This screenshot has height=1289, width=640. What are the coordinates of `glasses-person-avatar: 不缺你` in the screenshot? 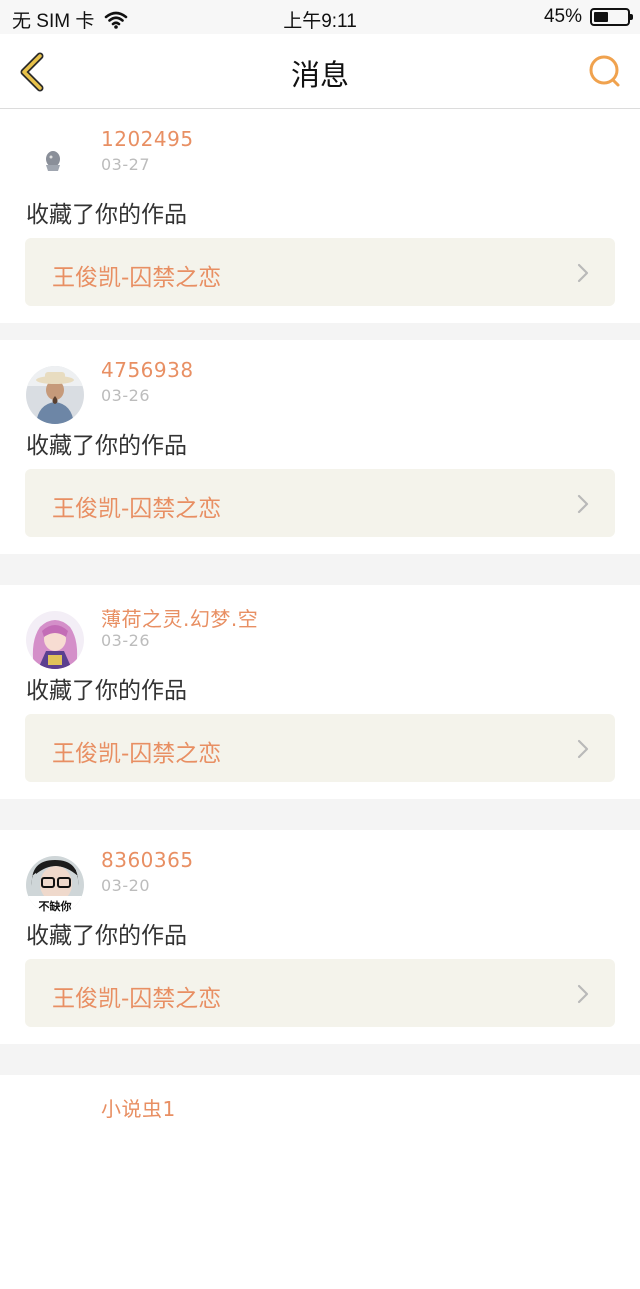 It's located at (55, 885).